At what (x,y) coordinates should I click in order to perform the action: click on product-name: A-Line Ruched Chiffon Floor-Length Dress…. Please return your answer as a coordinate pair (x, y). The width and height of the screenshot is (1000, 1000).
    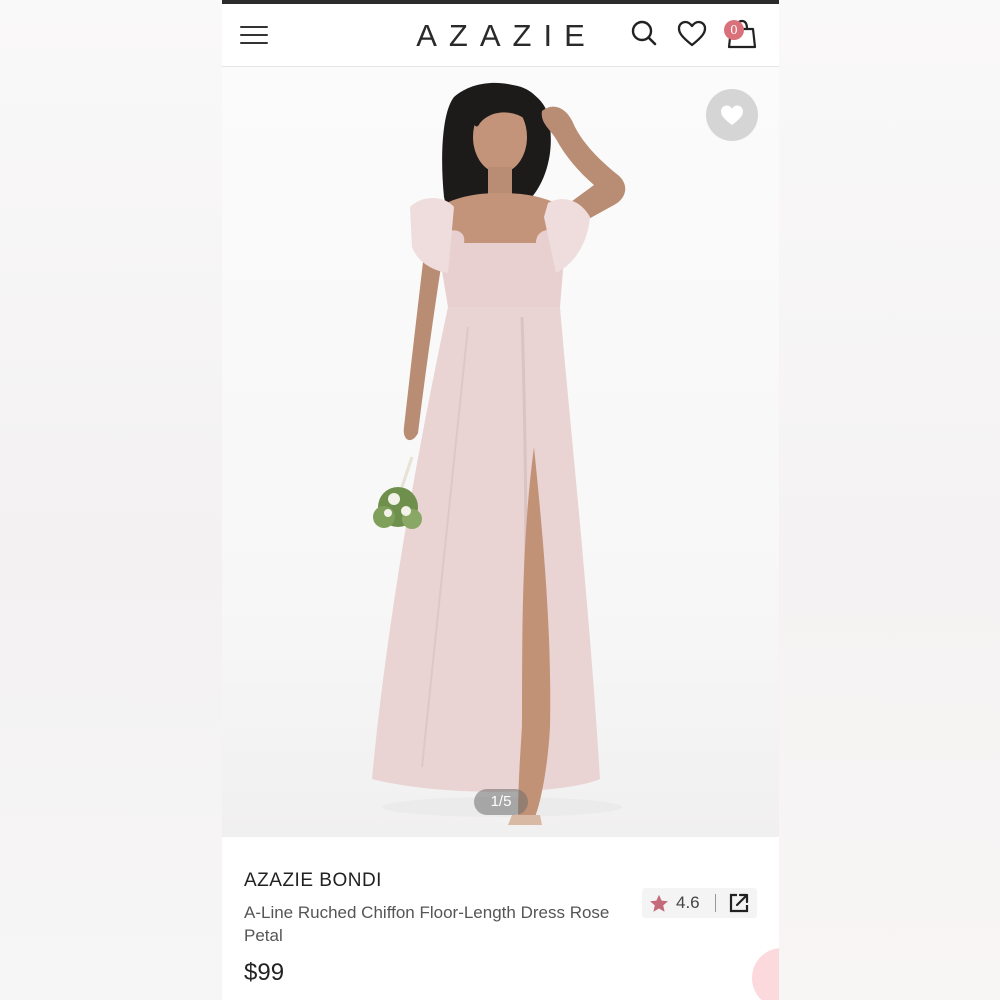
    Looking at the image, I should click on (427, 924).